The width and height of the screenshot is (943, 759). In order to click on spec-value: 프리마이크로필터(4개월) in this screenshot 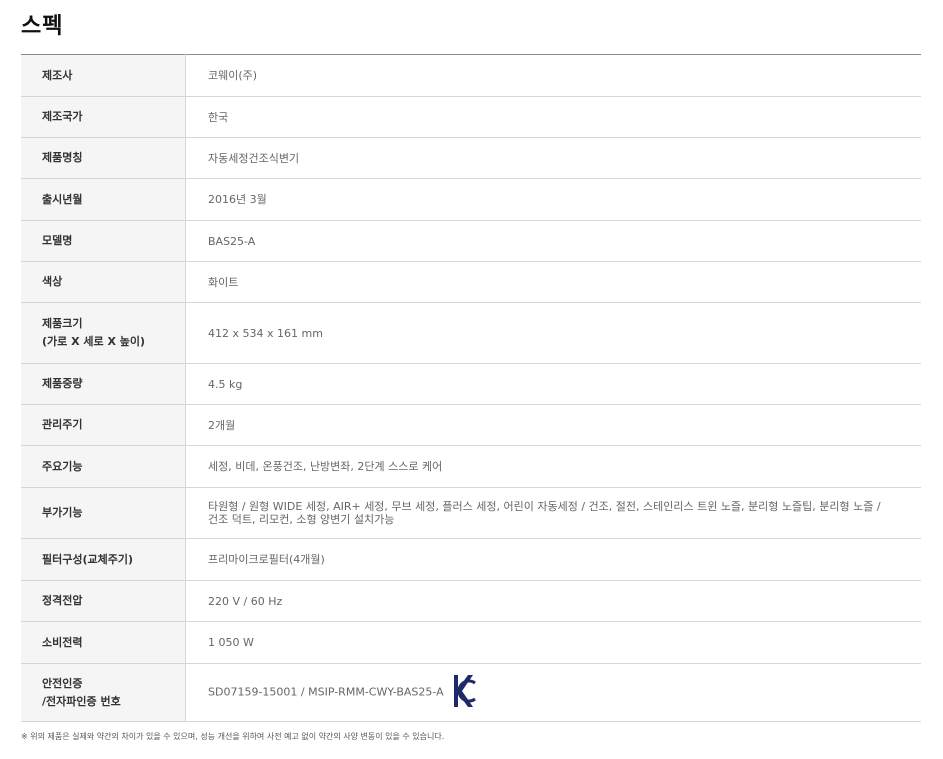, I will do `click(266, 559)`.